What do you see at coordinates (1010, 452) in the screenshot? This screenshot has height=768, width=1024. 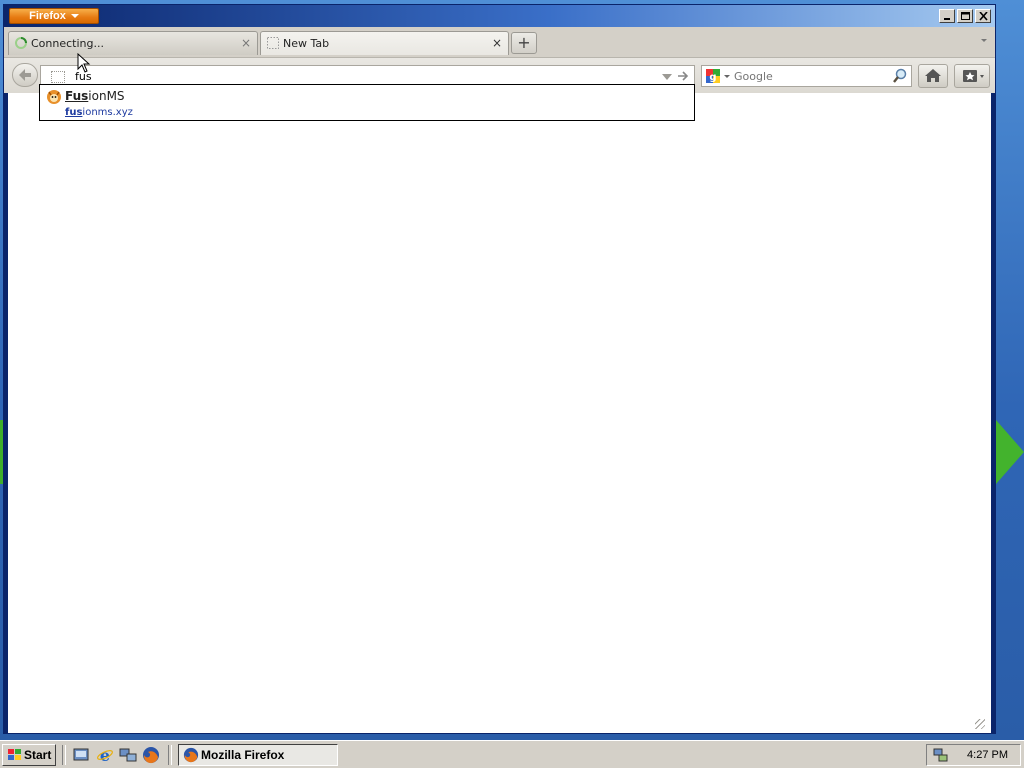 I see `wallpaper-grass-right` at bounding box center [1010, 452].